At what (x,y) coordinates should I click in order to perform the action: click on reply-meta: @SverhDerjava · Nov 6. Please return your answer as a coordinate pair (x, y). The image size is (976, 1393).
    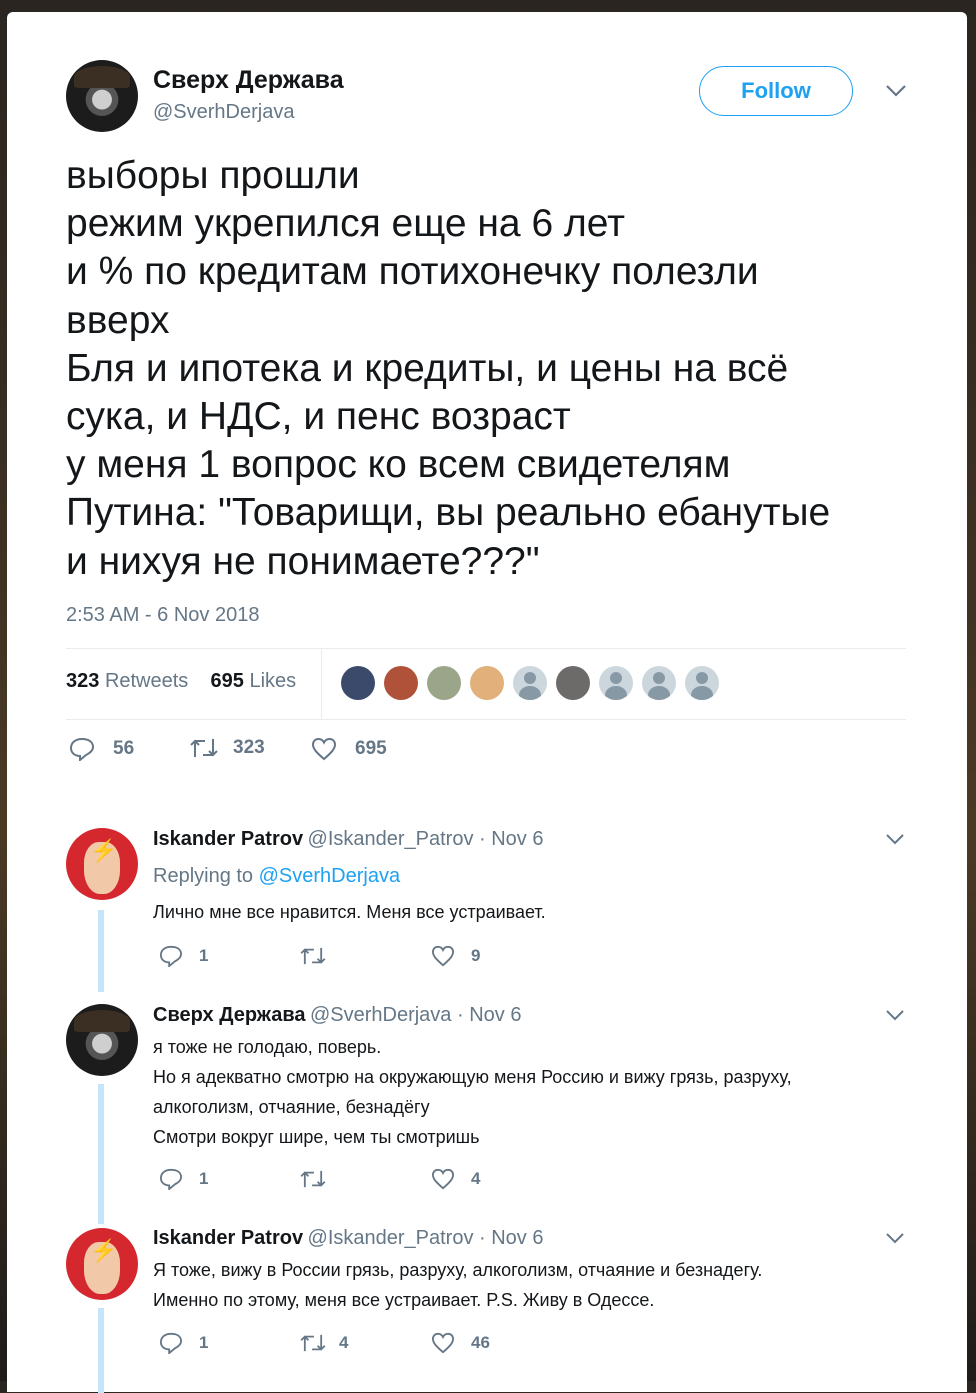
    Looking at the image, I should click on (415, 1015).